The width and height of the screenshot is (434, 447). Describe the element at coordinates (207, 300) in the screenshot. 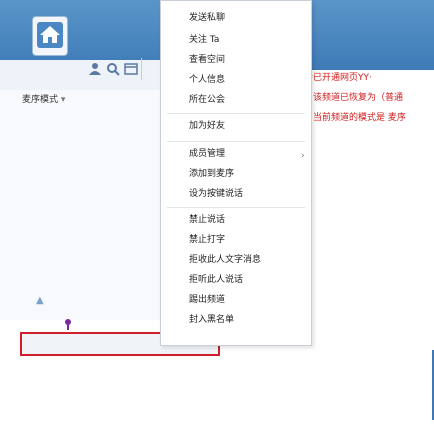

I see `menu-item-kick: 踢出频道` at that location.